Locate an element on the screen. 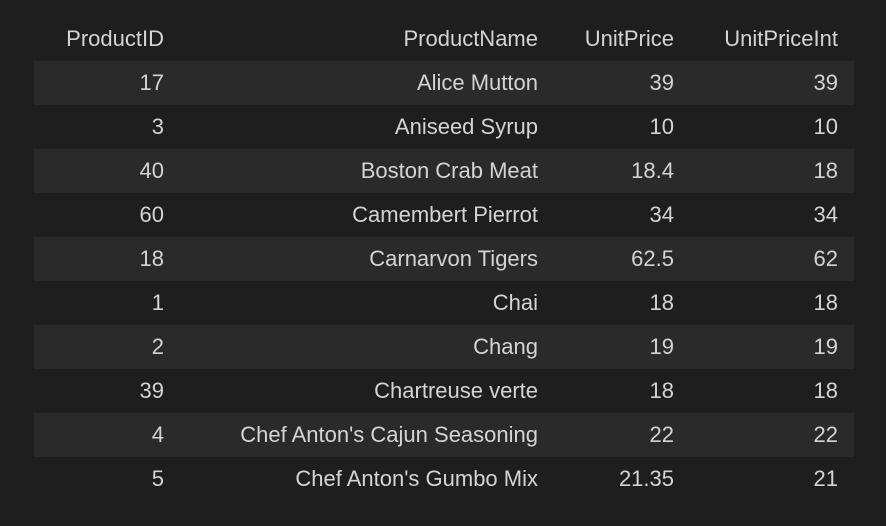  cell-productid: 60 is located at coordinates (107, 215).